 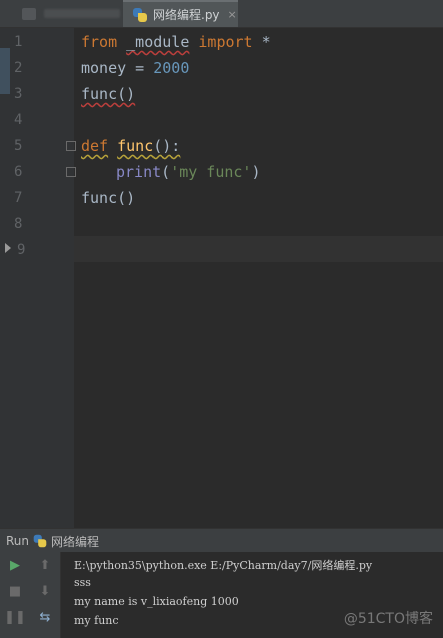 What do you see at coordinates (258, 249) in the screenshot?
I see `current-line-highlight` at bounding box center [258, 249].